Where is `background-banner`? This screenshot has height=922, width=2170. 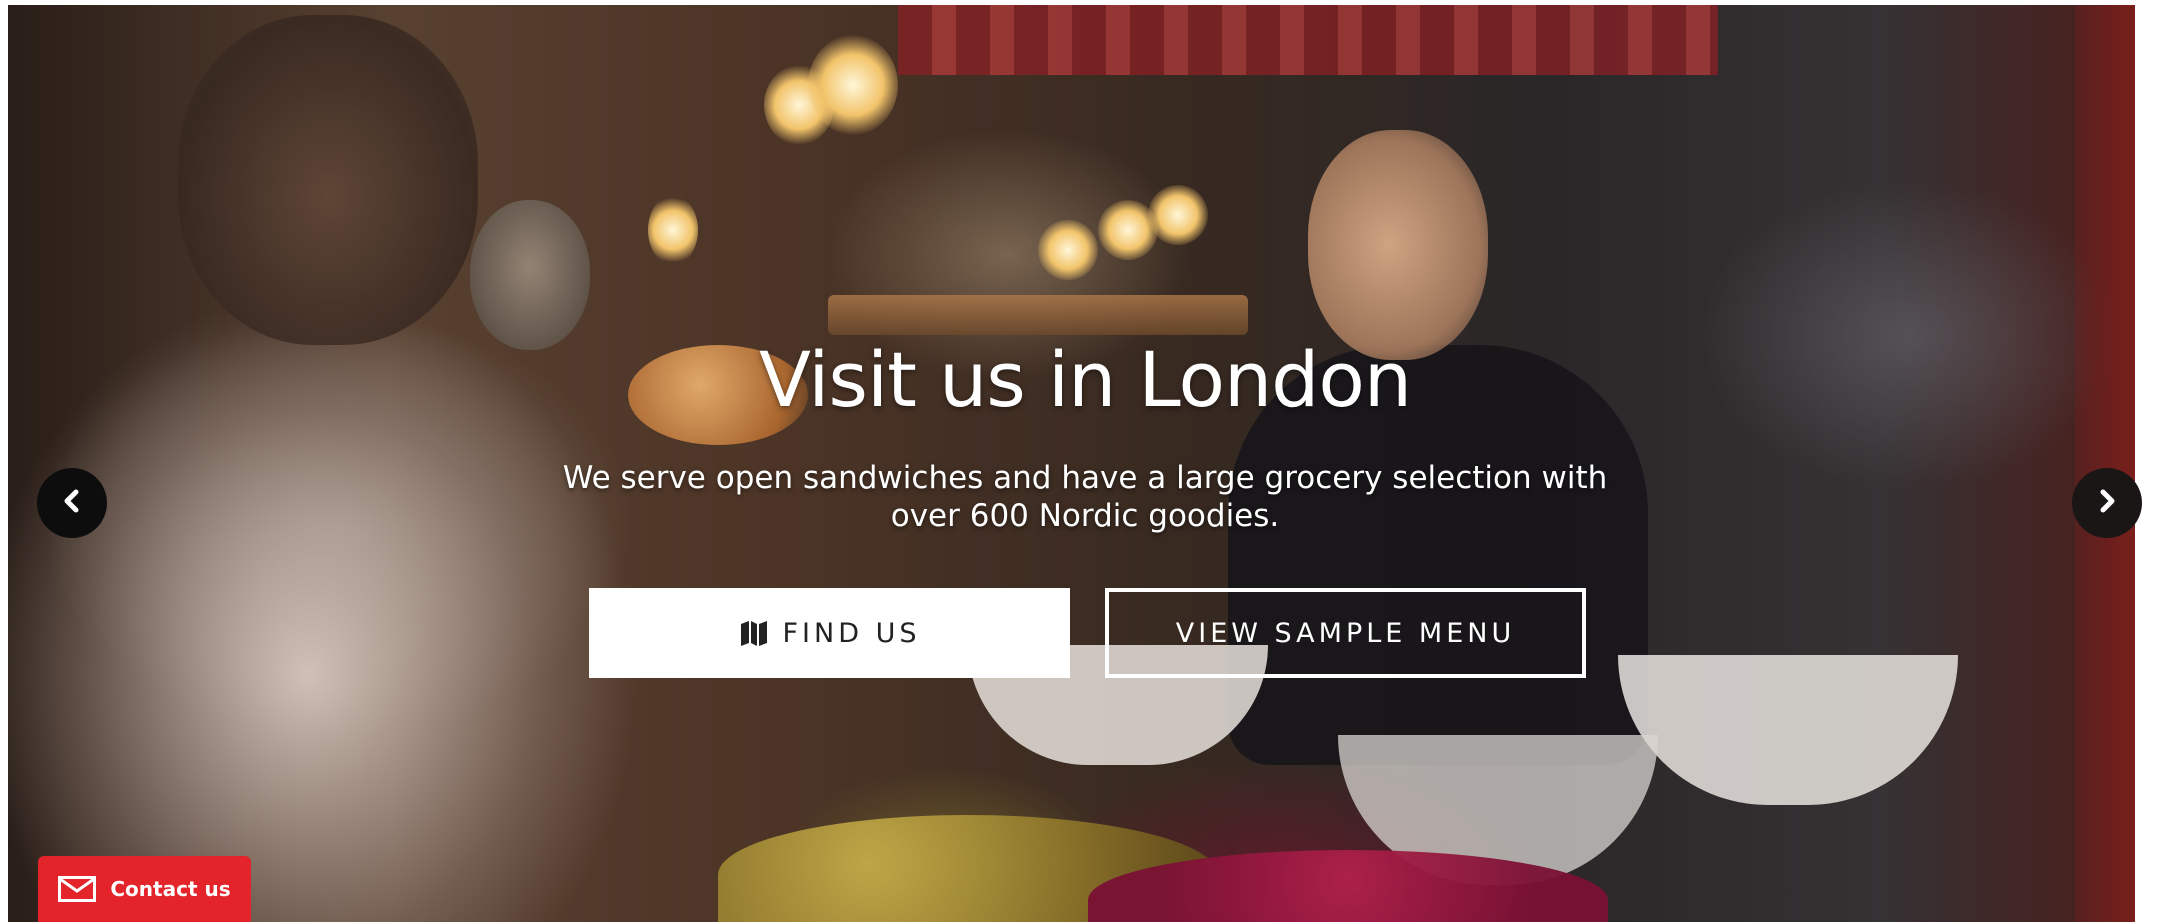
background-banner is located at coordinates (1308, 40).